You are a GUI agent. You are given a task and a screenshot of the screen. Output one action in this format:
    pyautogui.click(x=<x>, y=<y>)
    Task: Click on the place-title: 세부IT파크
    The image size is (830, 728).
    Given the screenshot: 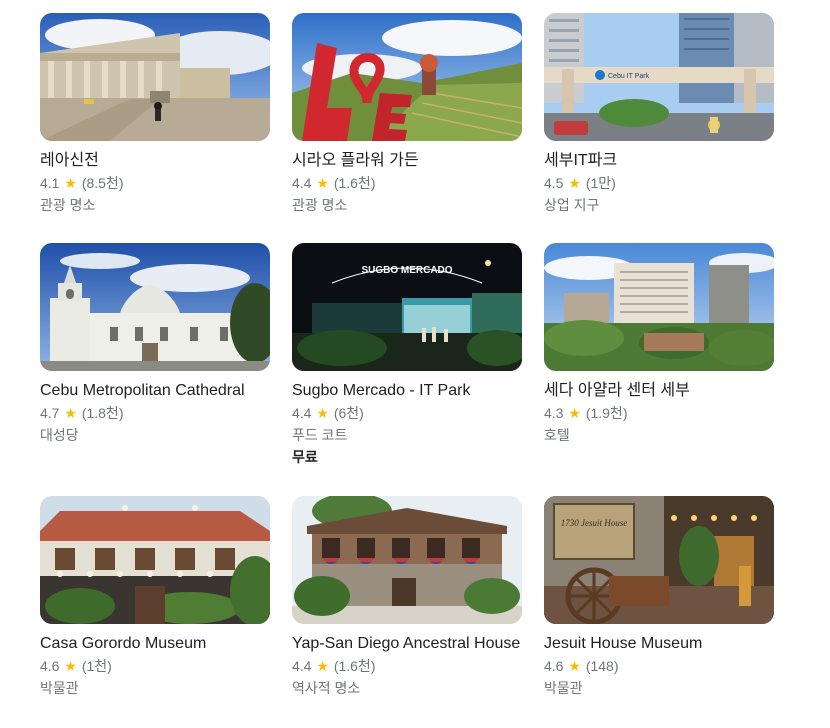 What is the action you would take?
    pyautogui.click(x=659, y=160)
    